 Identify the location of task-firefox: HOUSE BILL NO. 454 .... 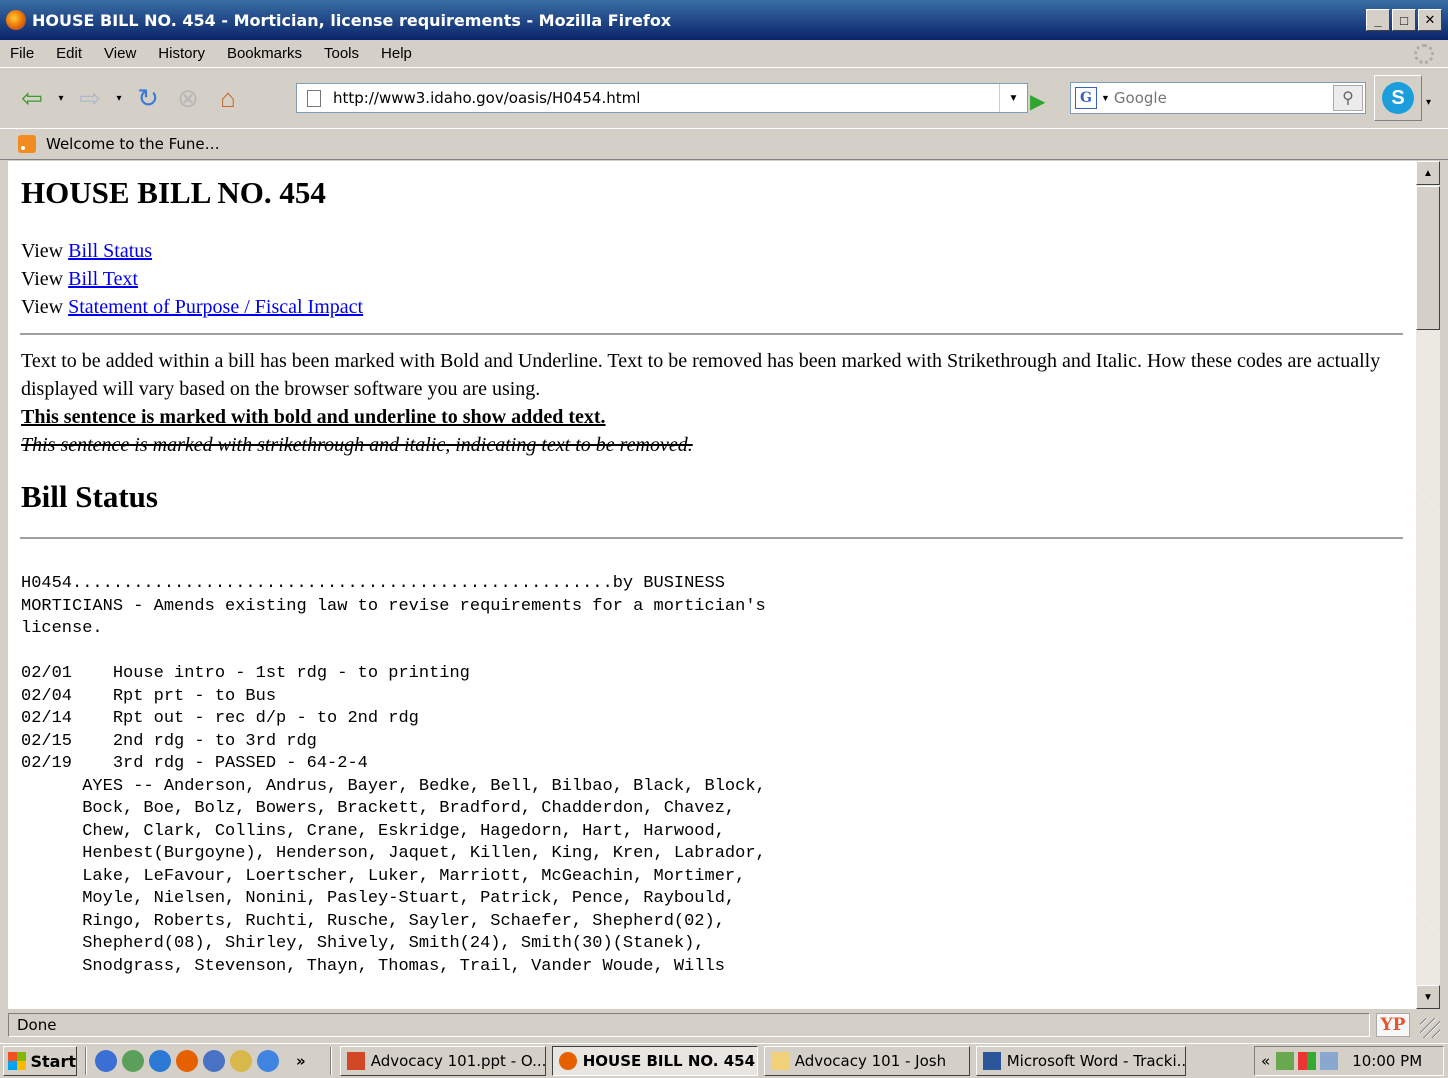
(654, 1061).